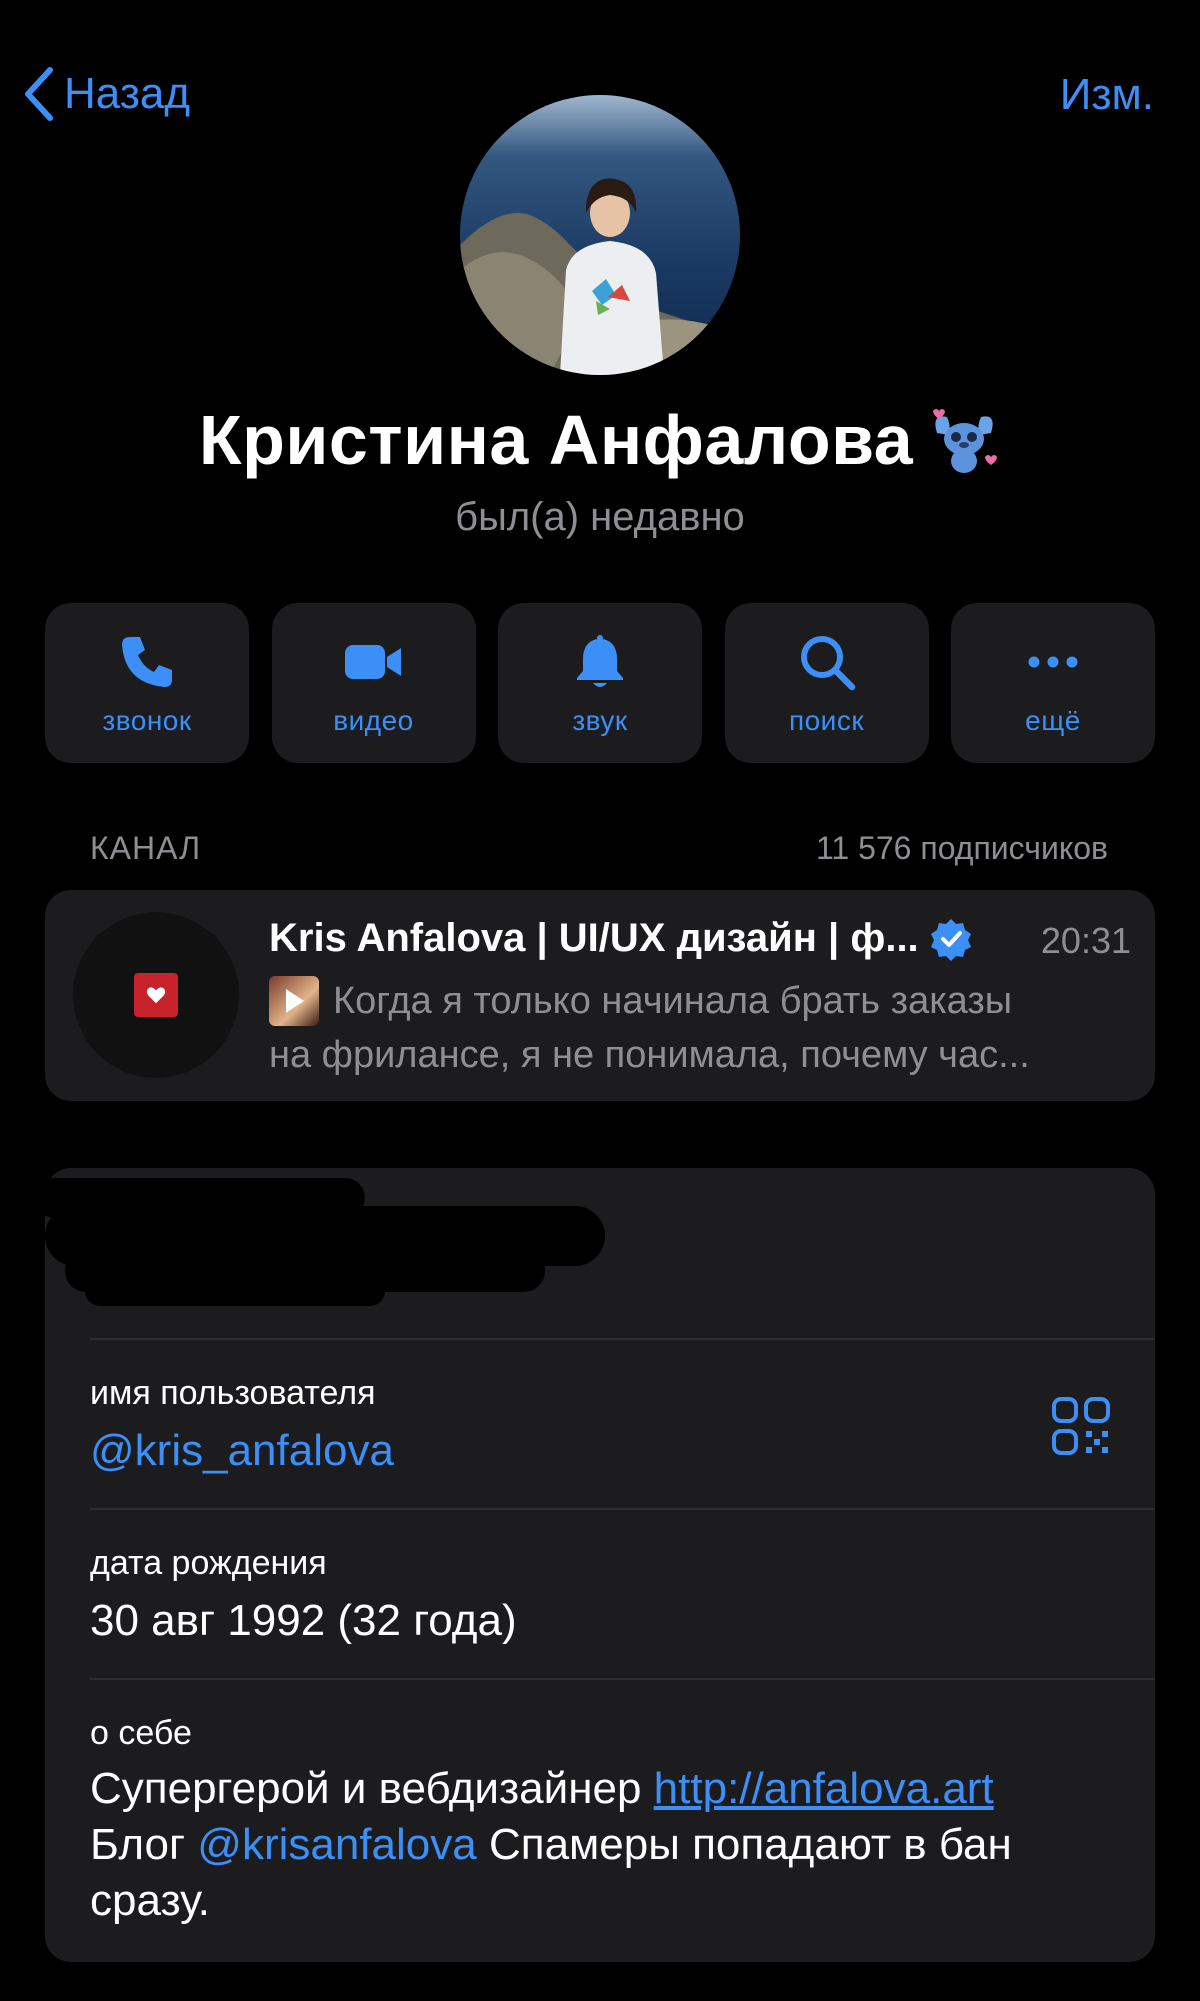 This screenshot has width=1200, height=2001. I want to click on video-button: видео, so click(373, 683).